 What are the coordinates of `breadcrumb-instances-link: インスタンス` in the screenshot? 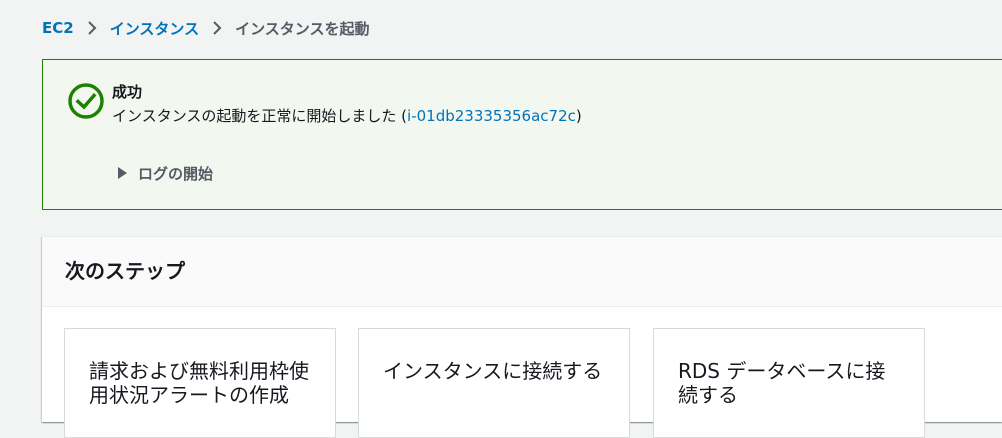 It's located at (154, 28).